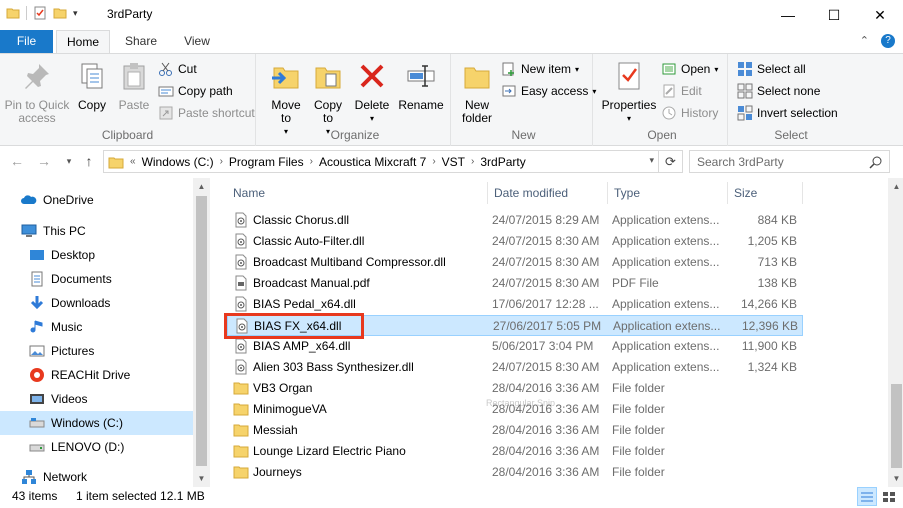 Image resolution: width=903 pixels, height=508 pixels. I want to click on edit-button: Edit, so click(681, 91).